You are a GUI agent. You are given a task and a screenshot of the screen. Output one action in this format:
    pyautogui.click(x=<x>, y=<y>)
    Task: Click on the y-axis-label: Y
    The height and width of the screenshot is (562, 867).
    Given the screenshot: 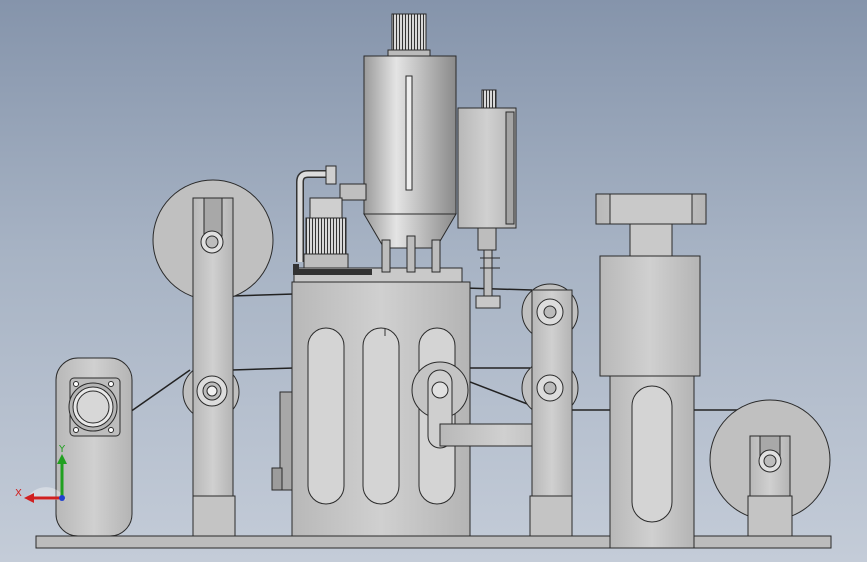 What is the action you would take?
    pyautogui.click(x=62, y=449)
    